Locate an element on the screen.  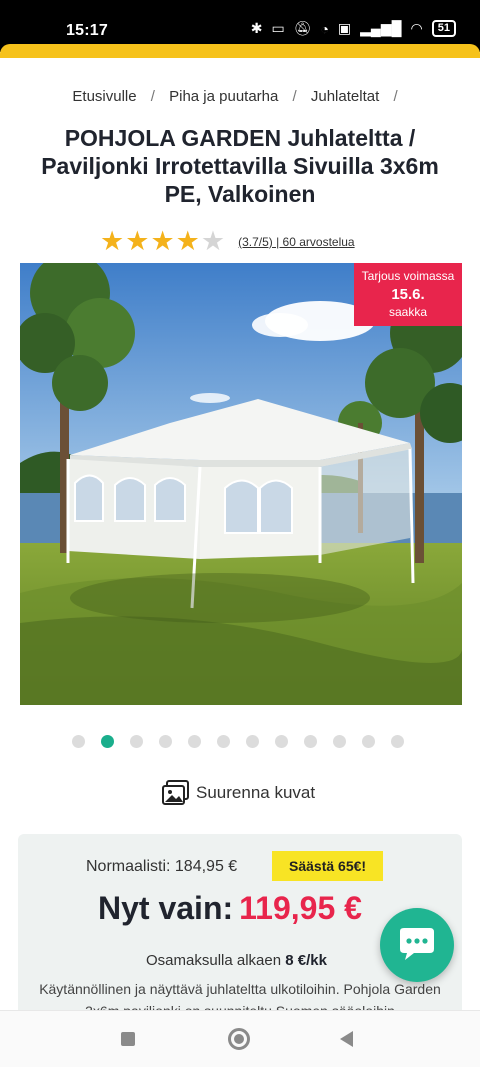
status-time: 15:17 is located at coordinates (87, 30).